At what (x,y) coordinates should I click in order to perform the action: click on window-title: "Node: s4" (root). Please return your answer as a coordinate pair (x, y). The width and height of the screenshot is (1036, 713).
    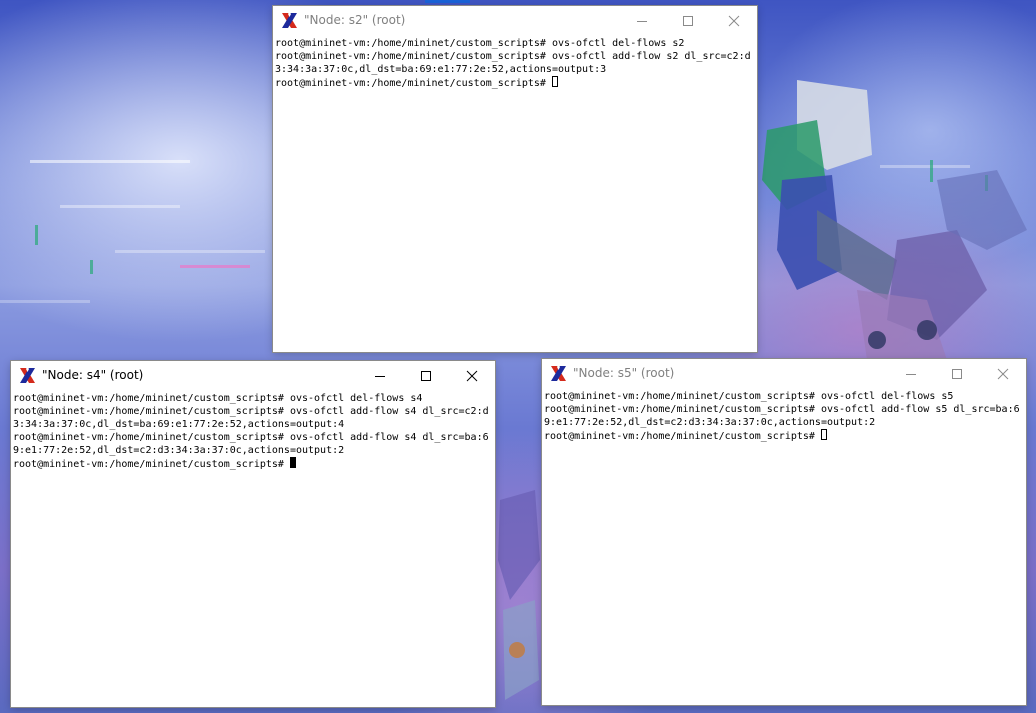
    Looking at the image, I should click on (93, 375).